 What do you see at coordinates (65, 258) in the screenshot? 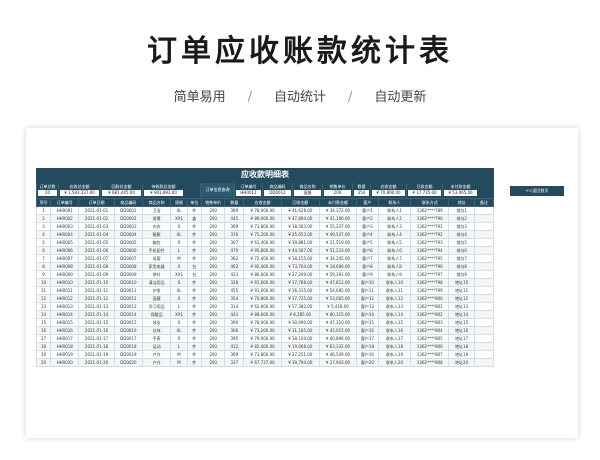
I see `table-cell: HH0007` at bounding box center [65, 258].